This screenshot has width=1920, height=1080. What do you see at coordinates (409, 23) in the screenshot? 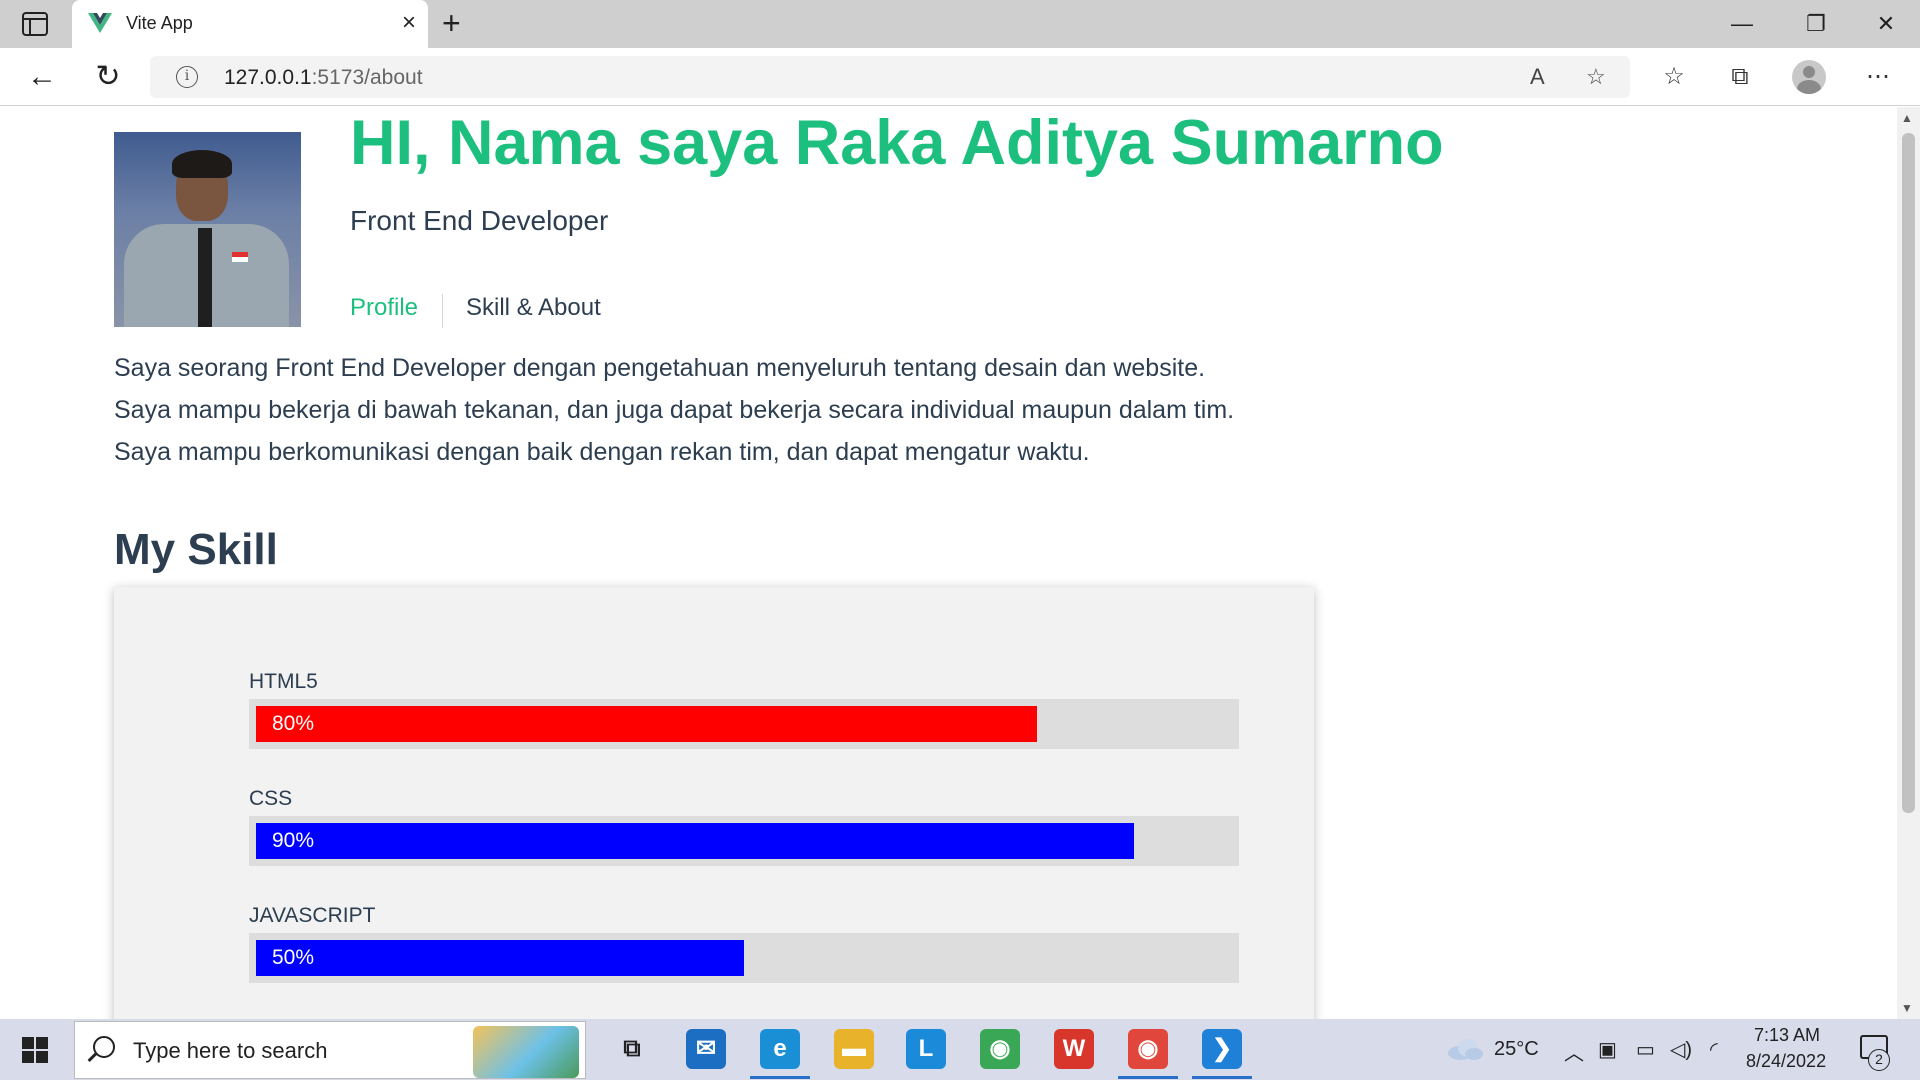
I see `tab-close-icon: ×` at bounding box center [409, 23].